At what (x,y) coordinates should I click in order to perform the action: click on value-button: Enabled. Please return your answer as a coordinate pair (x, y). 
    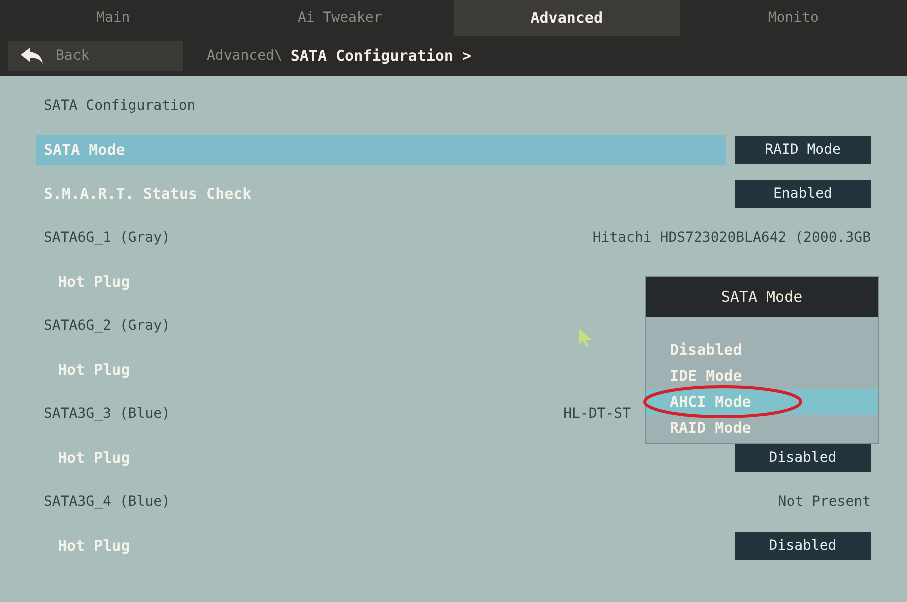
    Looking at the image, I should click on (803, 194).